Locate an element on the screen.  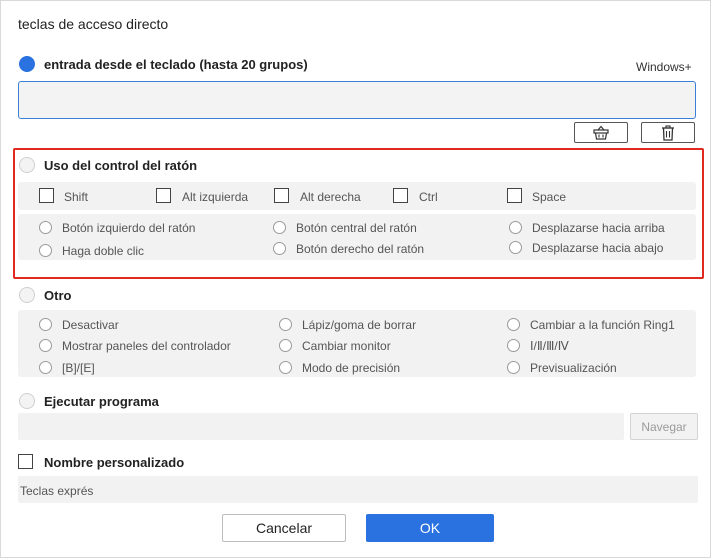
browse-button: Navegar is located at coordinates (664, 426).